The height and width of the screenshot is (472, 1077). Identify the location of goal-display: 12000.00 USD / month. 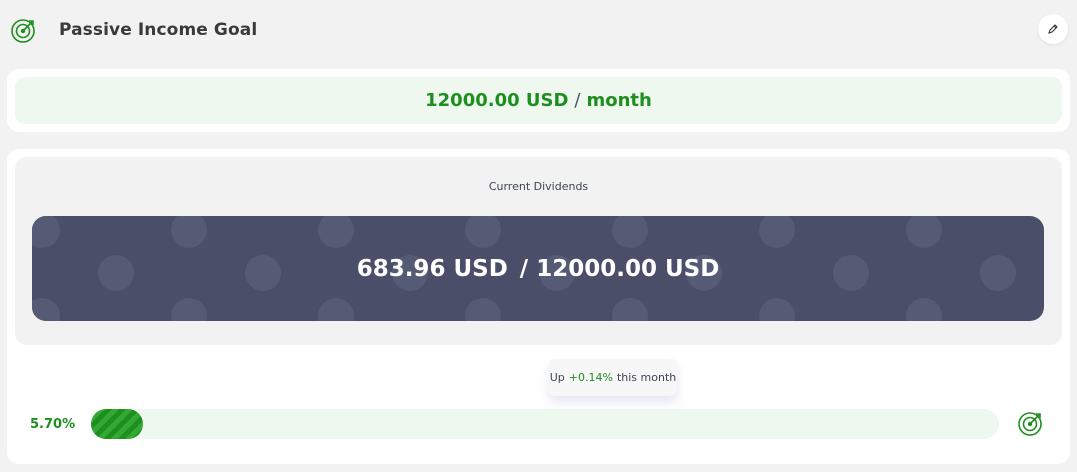
(538, 100).